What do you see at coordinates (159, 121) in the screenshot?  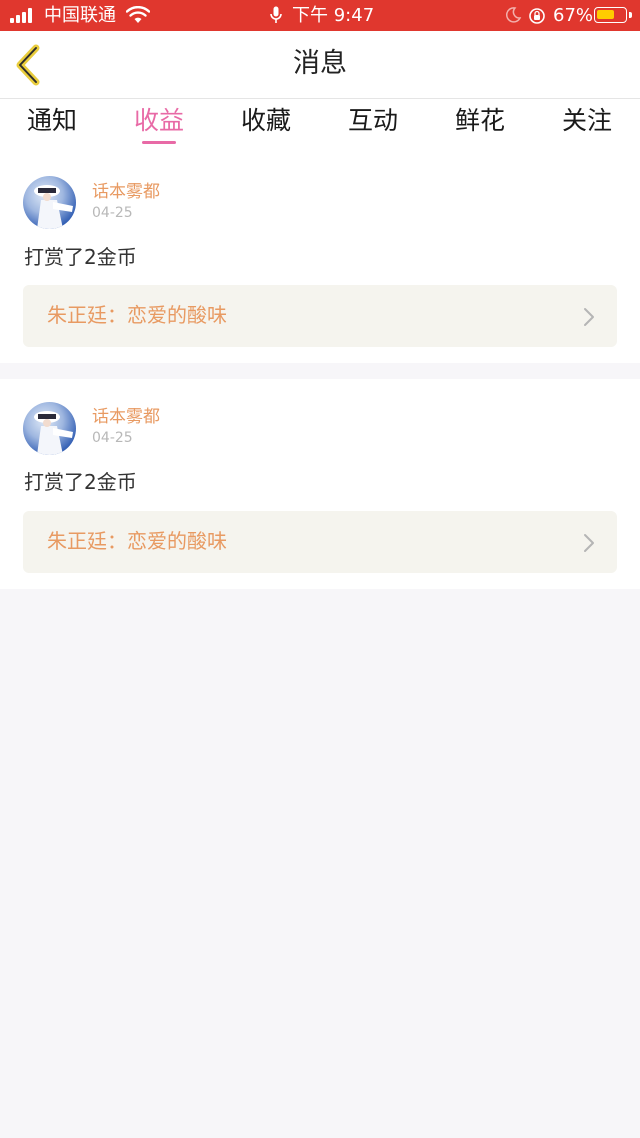 I see `tab-earnings: 收益` at bounding box center [159, 121].